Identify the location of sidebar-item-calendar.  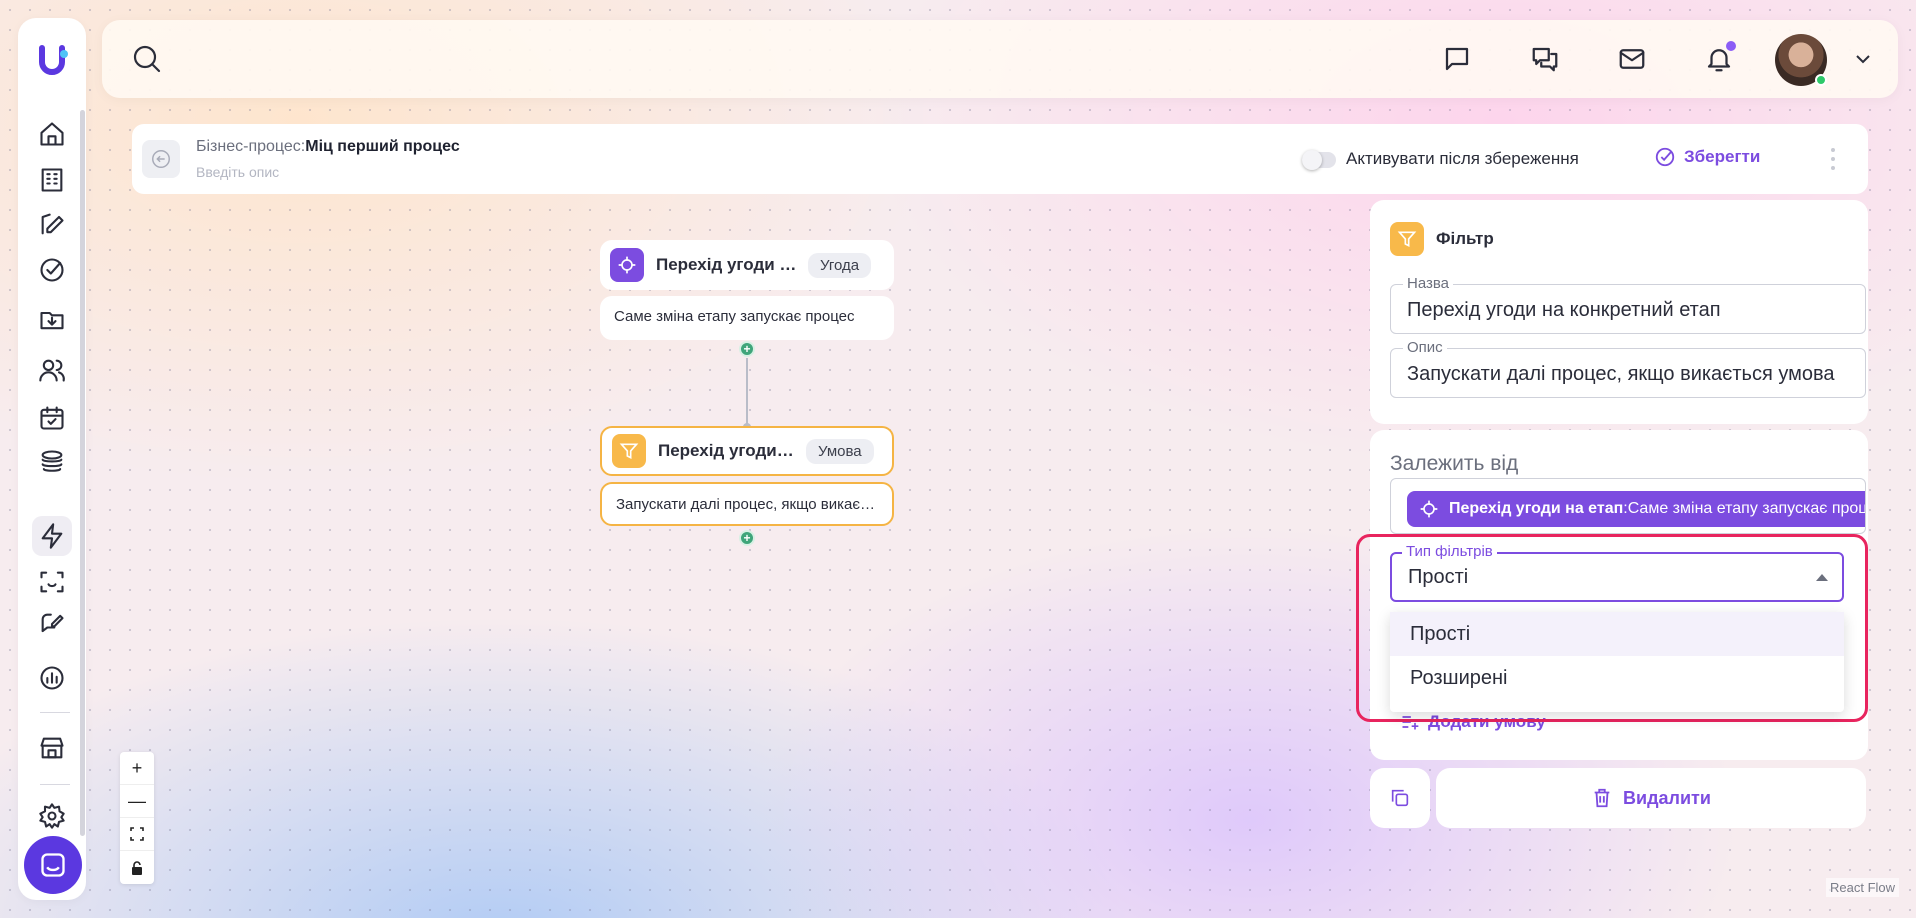
(52, 418).